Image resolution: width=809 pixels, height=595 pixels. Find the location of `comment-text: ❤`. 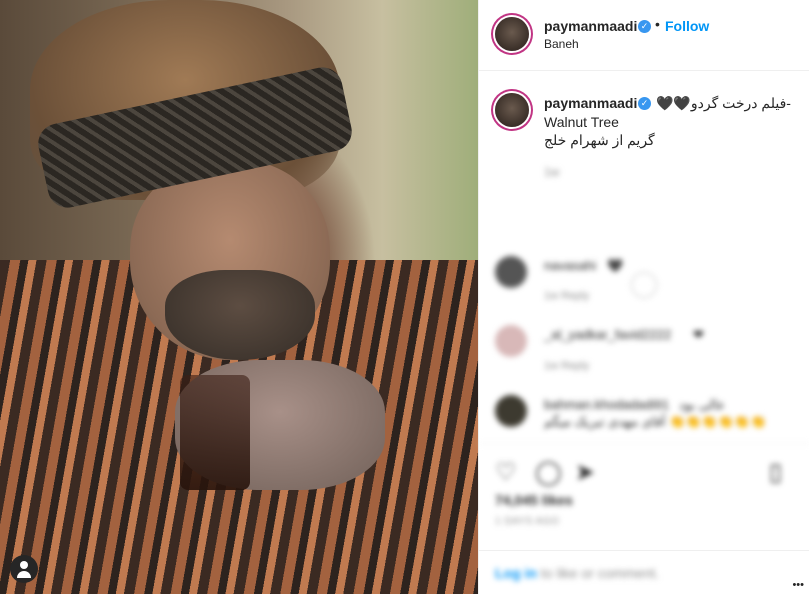

comment-text: ❤ is located at coordinates (698, 334).